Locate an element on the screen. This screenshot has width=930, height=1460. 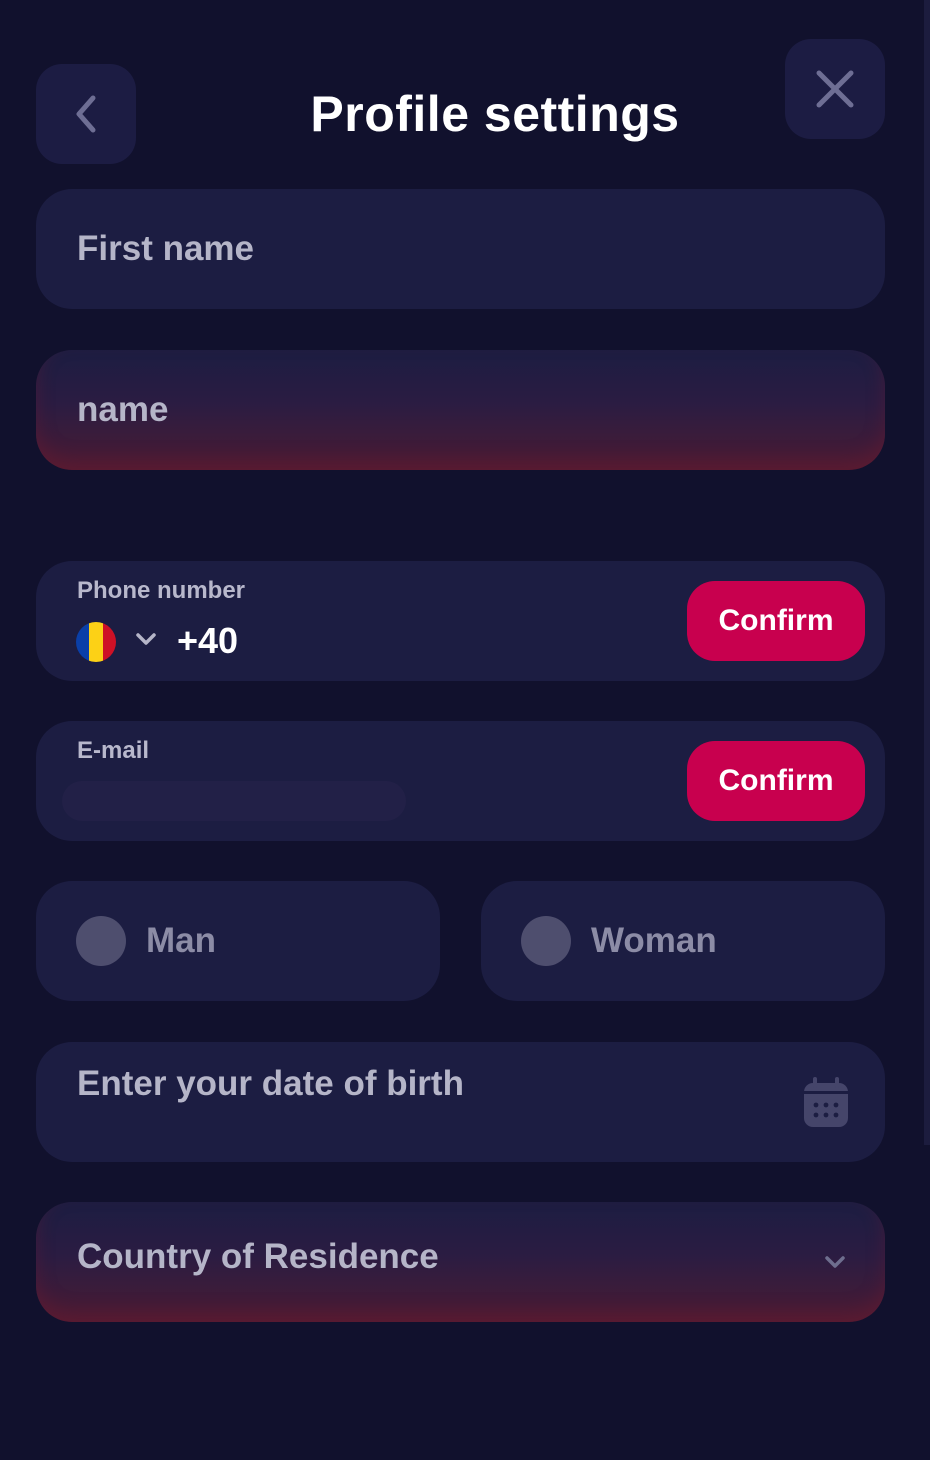
phone-number-label: Phone number is located at coordinates (161, 590).